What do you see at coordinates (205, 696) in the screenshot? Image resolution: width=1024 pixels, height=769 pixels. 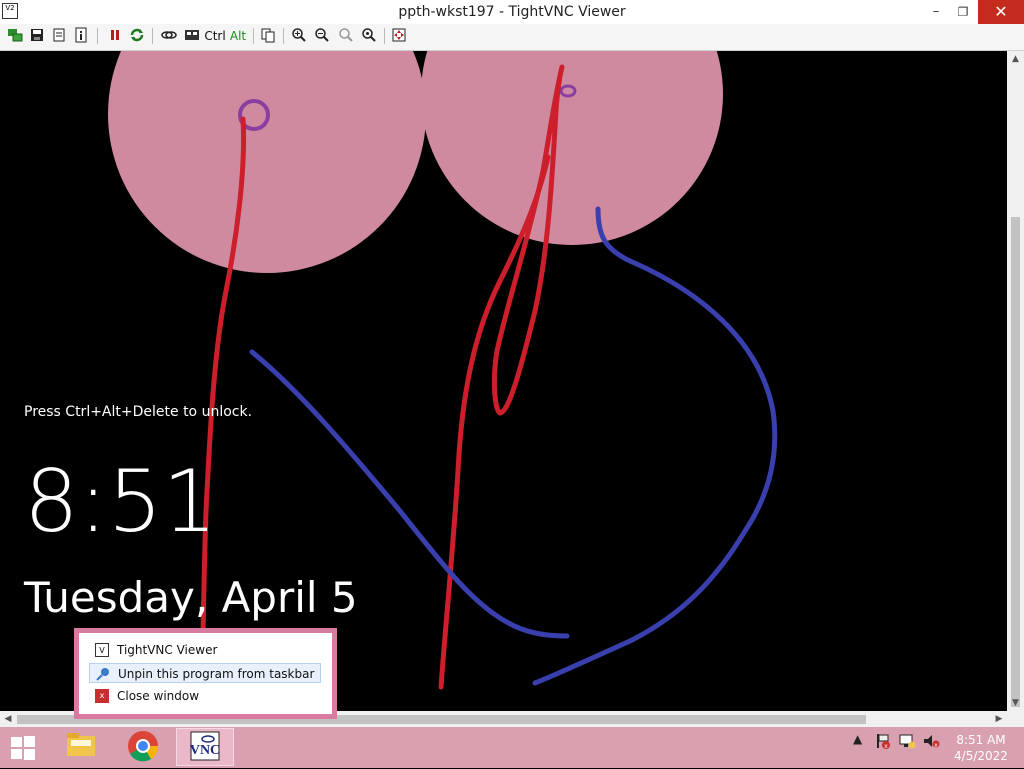 I see `jumplist-item-close: x Close window` at bounding box center [205, 696].